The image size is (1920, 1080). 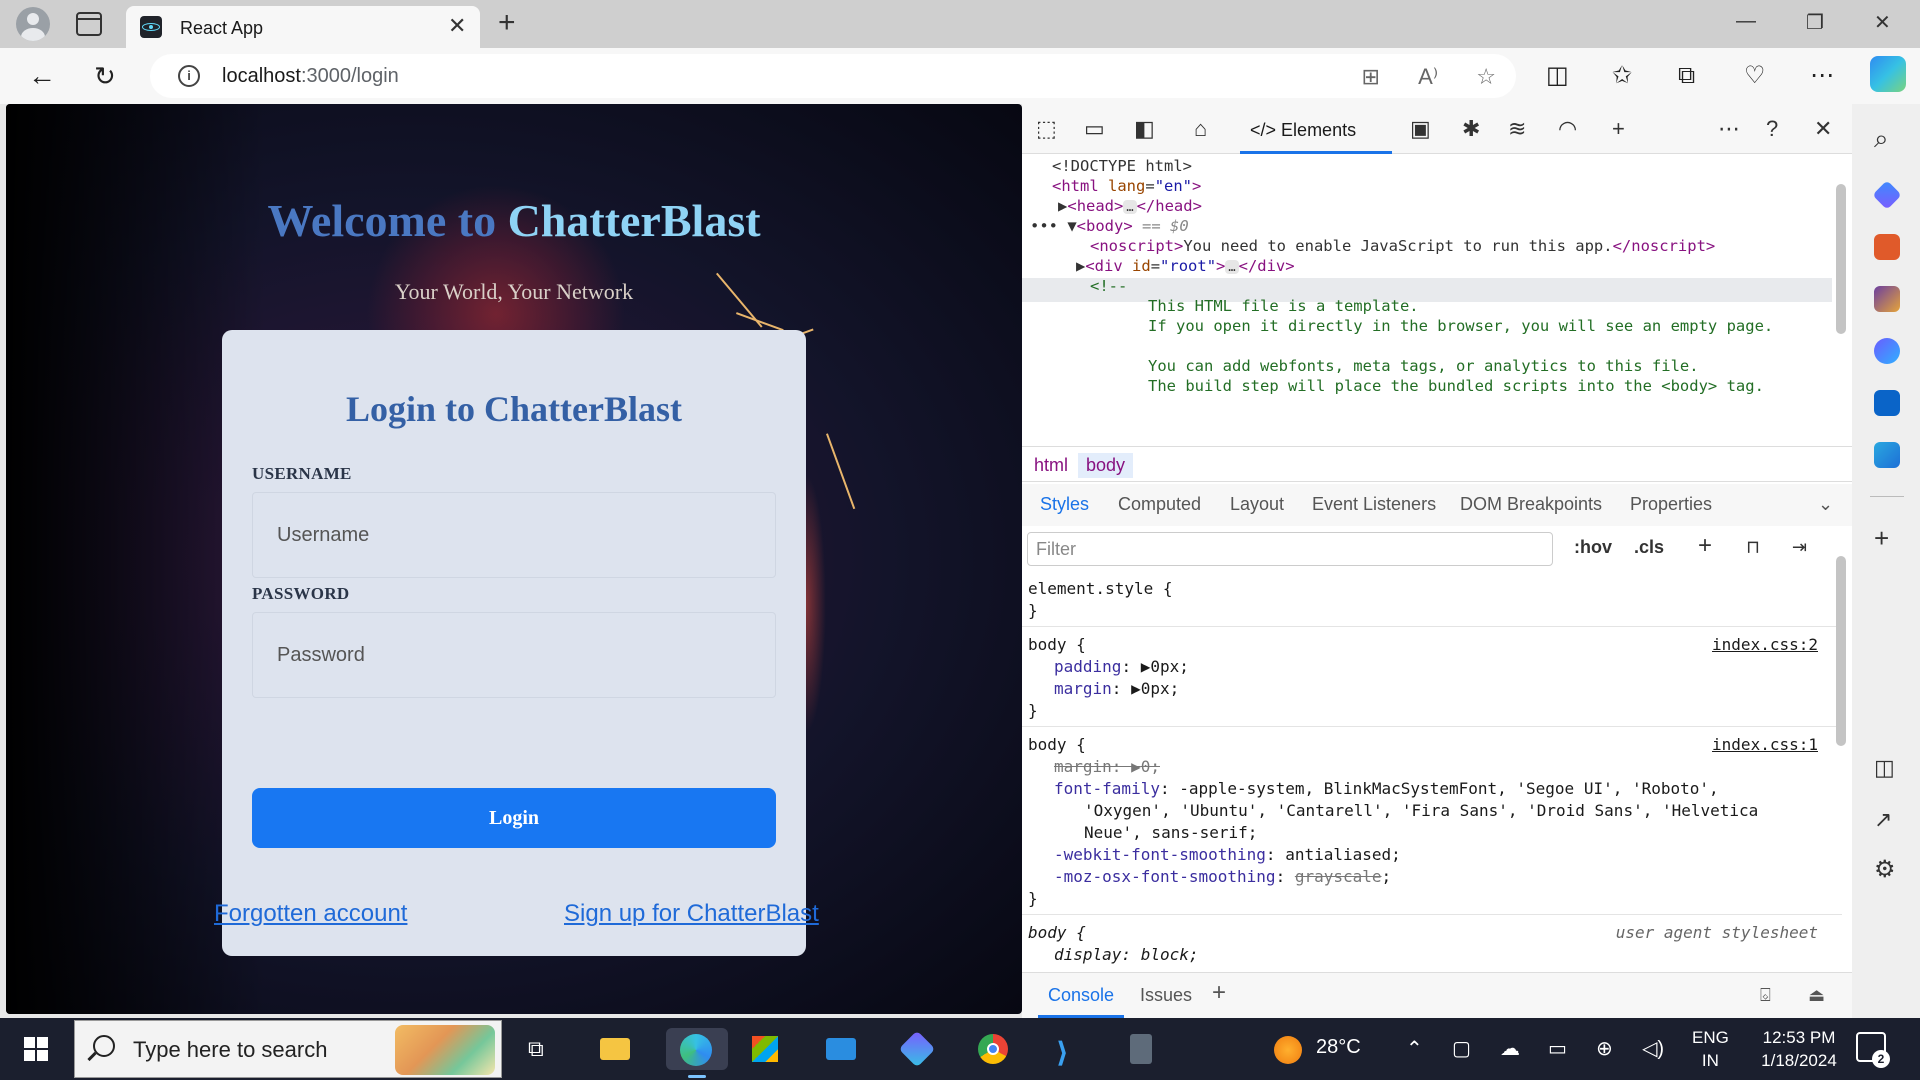 I want to click on tab-layout: Layout, so click(x=1257, y=504).